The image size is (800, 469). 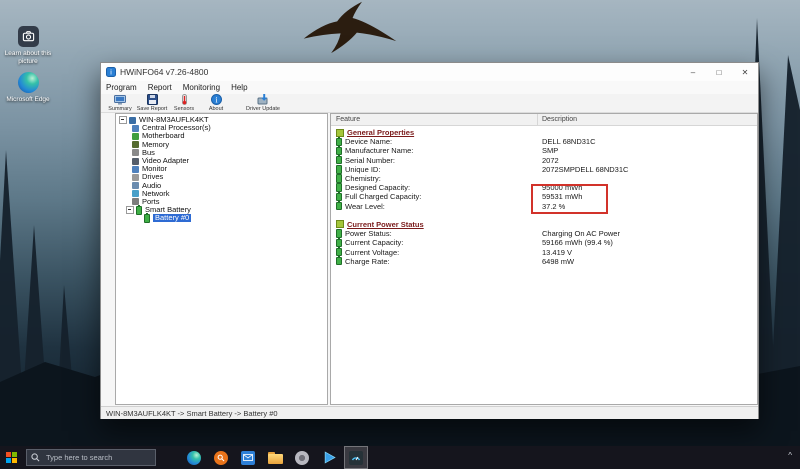 What do you see at coordinates (693, 72) in the screenshot?
I see `minimize-button: –` at bounding box center [693, 72].